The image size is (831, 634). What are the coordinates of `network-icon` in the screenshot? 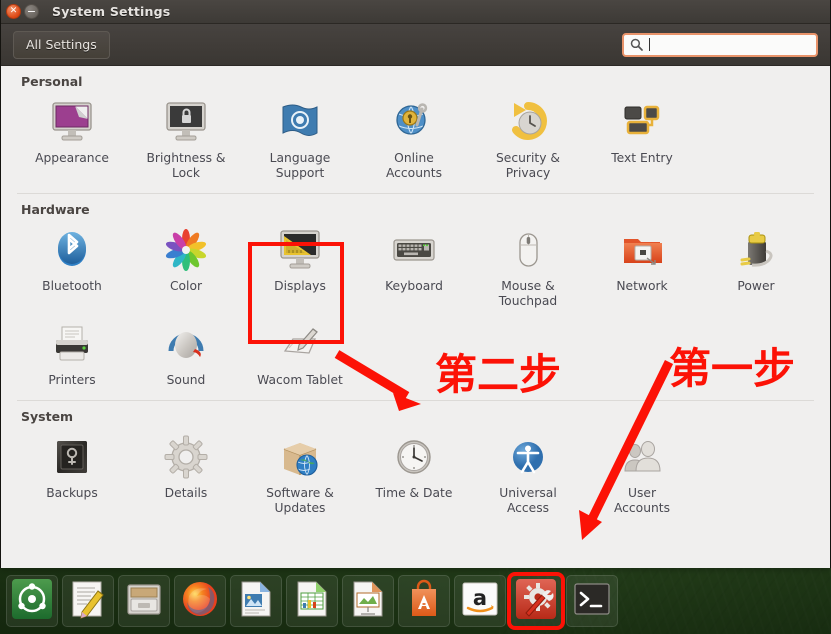 It's located at (642, 249).